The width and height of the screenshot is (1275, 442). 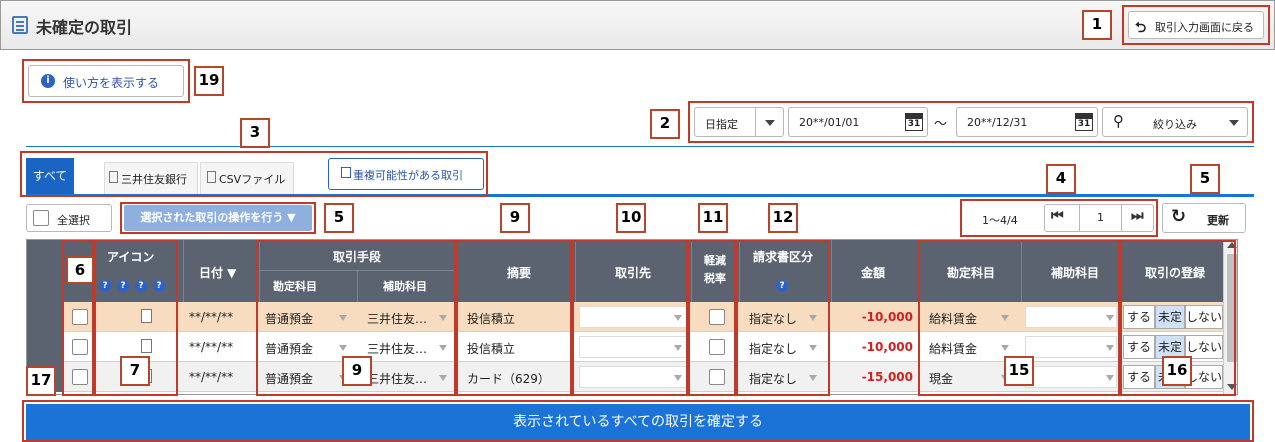 I want to click on search-icon: ⚲, so click(x=1118, y=121).